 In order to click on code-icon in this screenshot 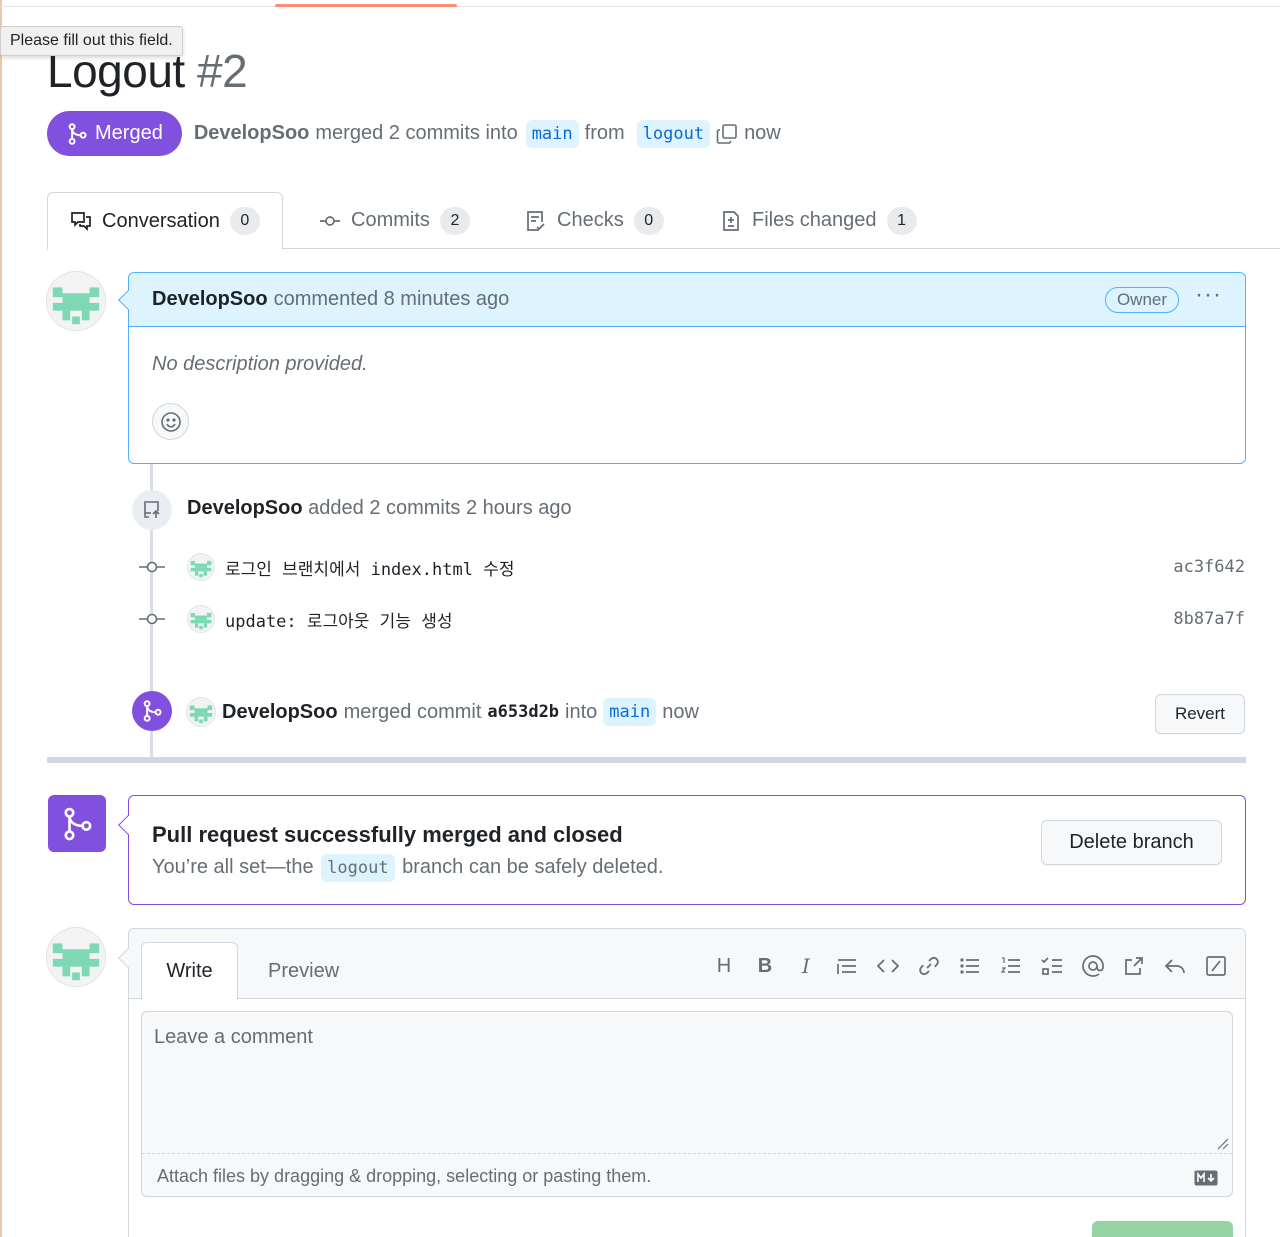, I will do `click(888, 966)`.